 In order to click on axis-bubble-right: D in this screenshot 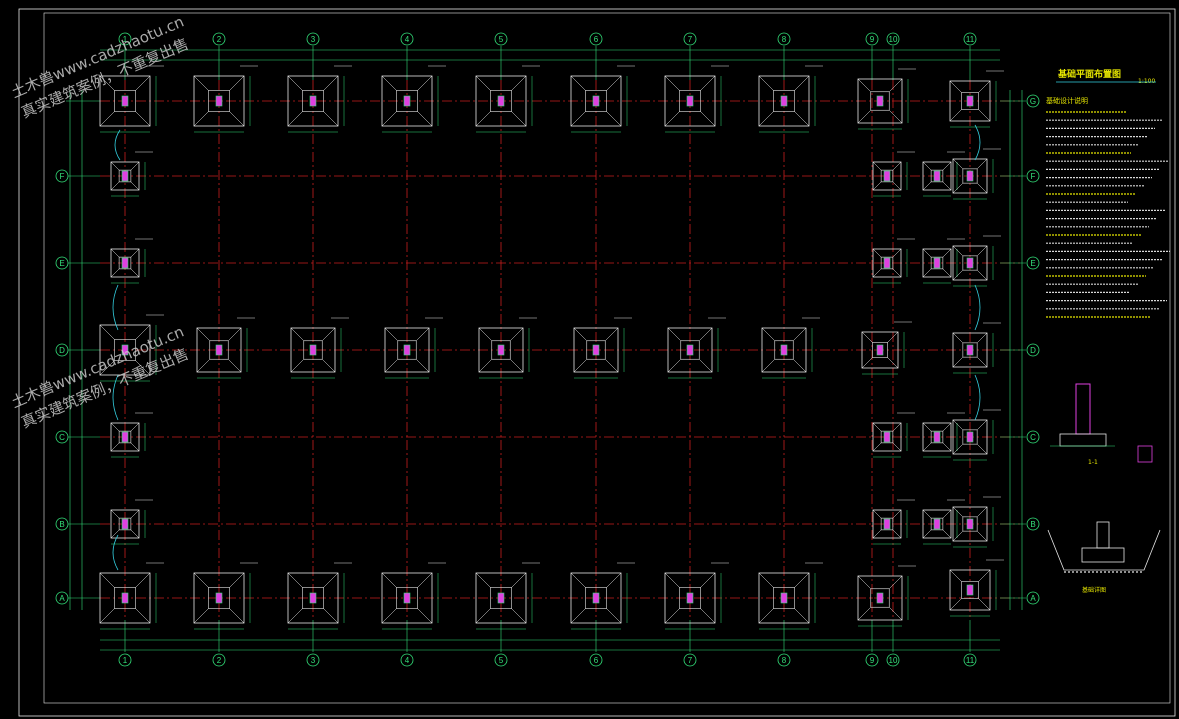, I will do `click(1033, 350)`.